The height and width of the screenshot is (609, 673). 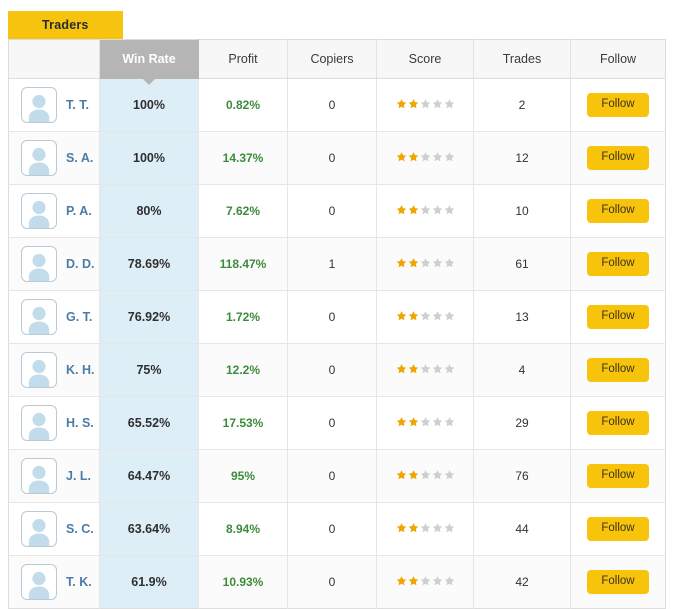 What do you see at coordinates (80, 370) in the screenshot?
I see `trader-name: K. H.` at bounding box center [80, 370].